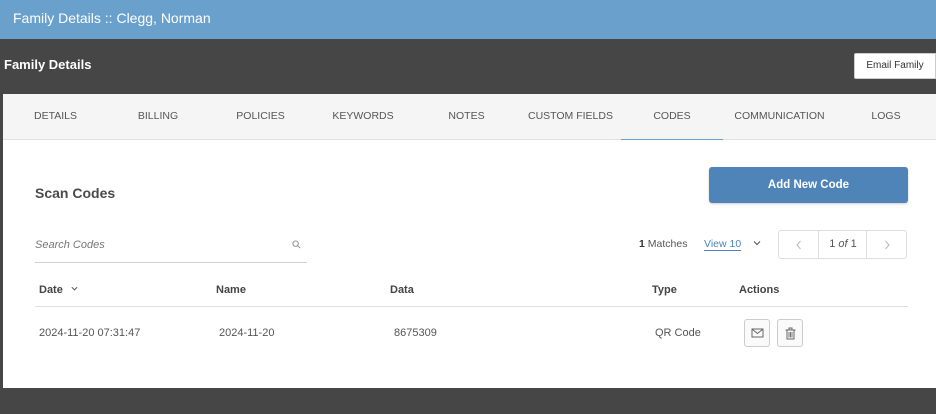 The height and width of the screenshot is (414, 936). I want to click on current-page: 1, so click(832, 244).